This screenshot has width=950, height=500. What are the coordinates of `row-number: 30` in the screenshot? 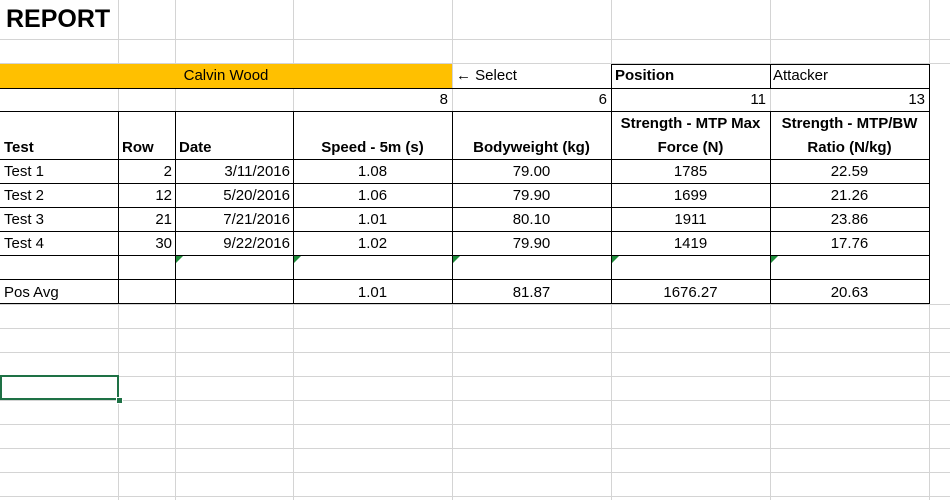 It's located at (145, 244).